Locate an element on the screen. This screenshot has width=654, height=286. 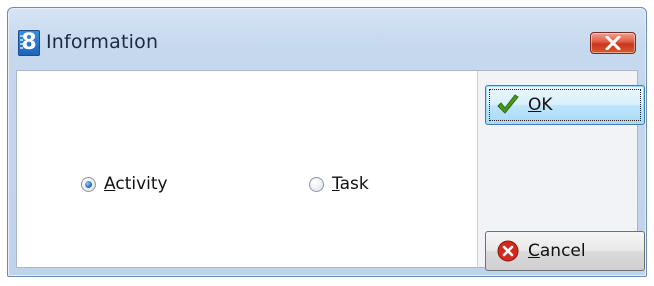
cancel-button-label: Cancel is located at coordinates (557, 251).